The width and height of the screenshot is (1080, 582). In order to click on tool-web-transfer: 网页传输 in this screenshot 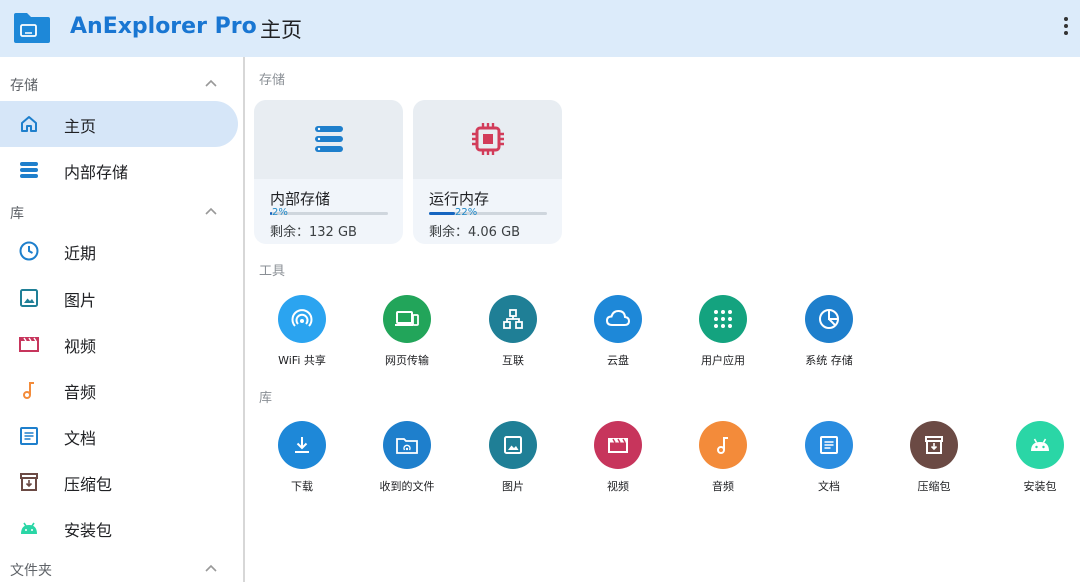, I will do `click(407, 335)`.